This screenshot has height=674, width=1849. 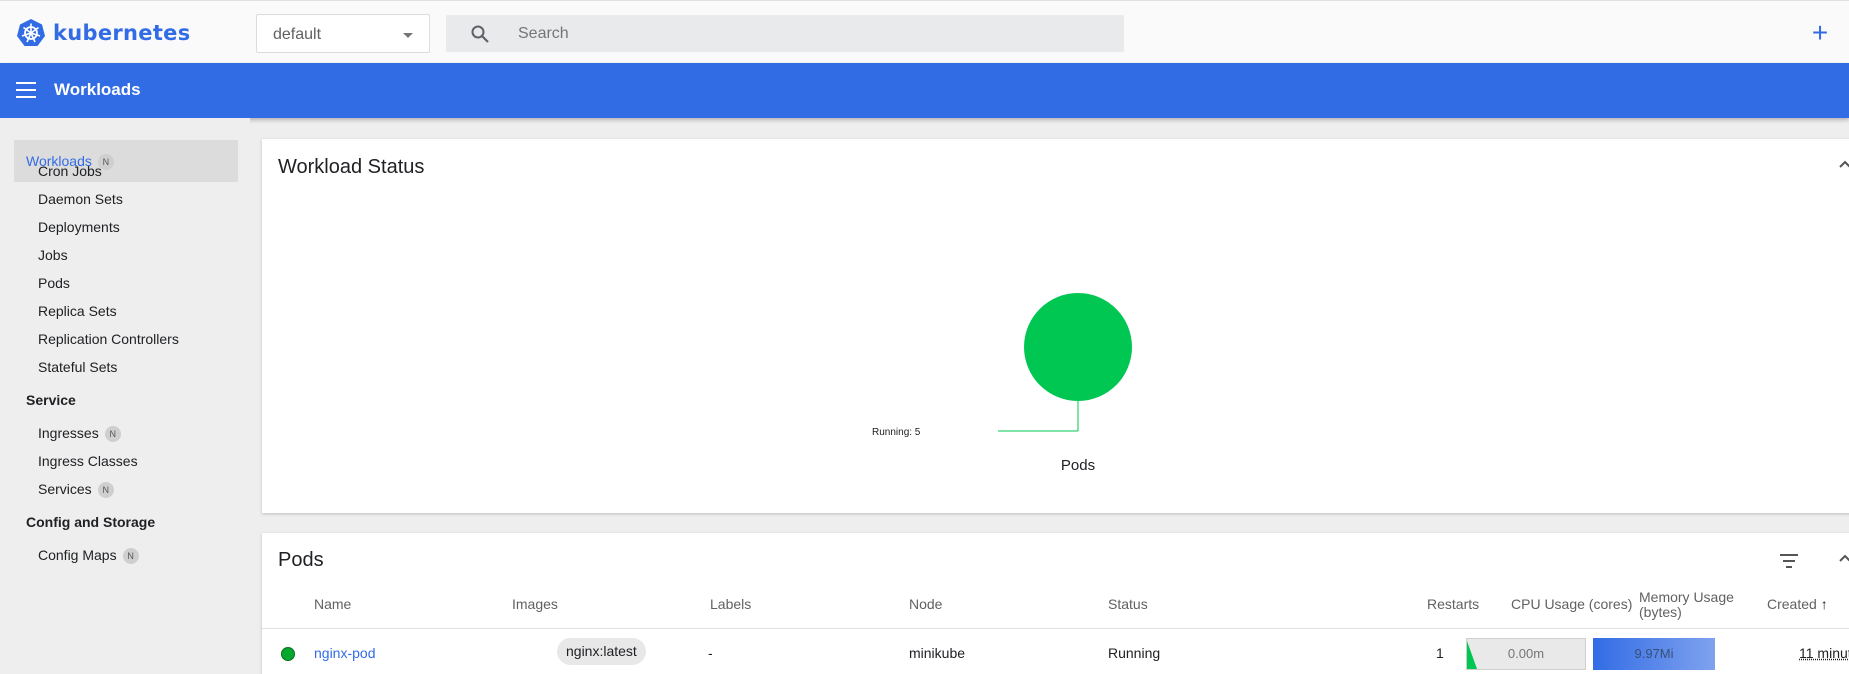 What do you see at coordinates (1440, 653) in the screenshot?
I see `pod-restarts: 1` at bounding box center [1440, 653].